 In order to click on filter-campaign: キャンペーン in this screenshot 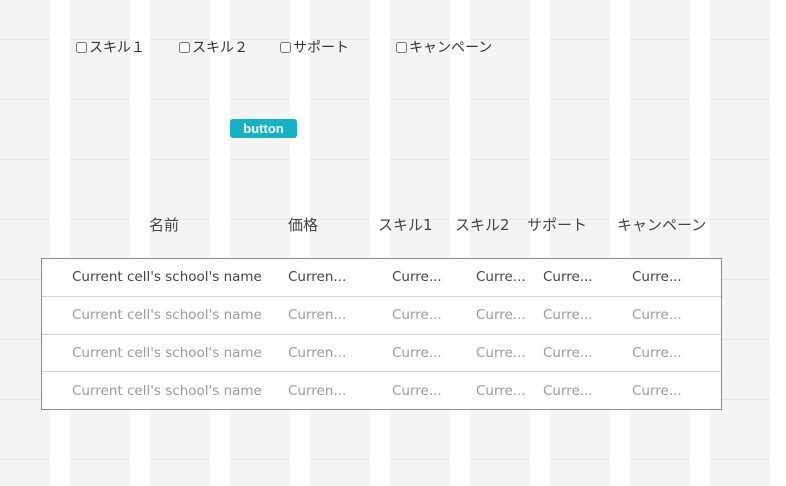, I will do `click(444, 47)`.